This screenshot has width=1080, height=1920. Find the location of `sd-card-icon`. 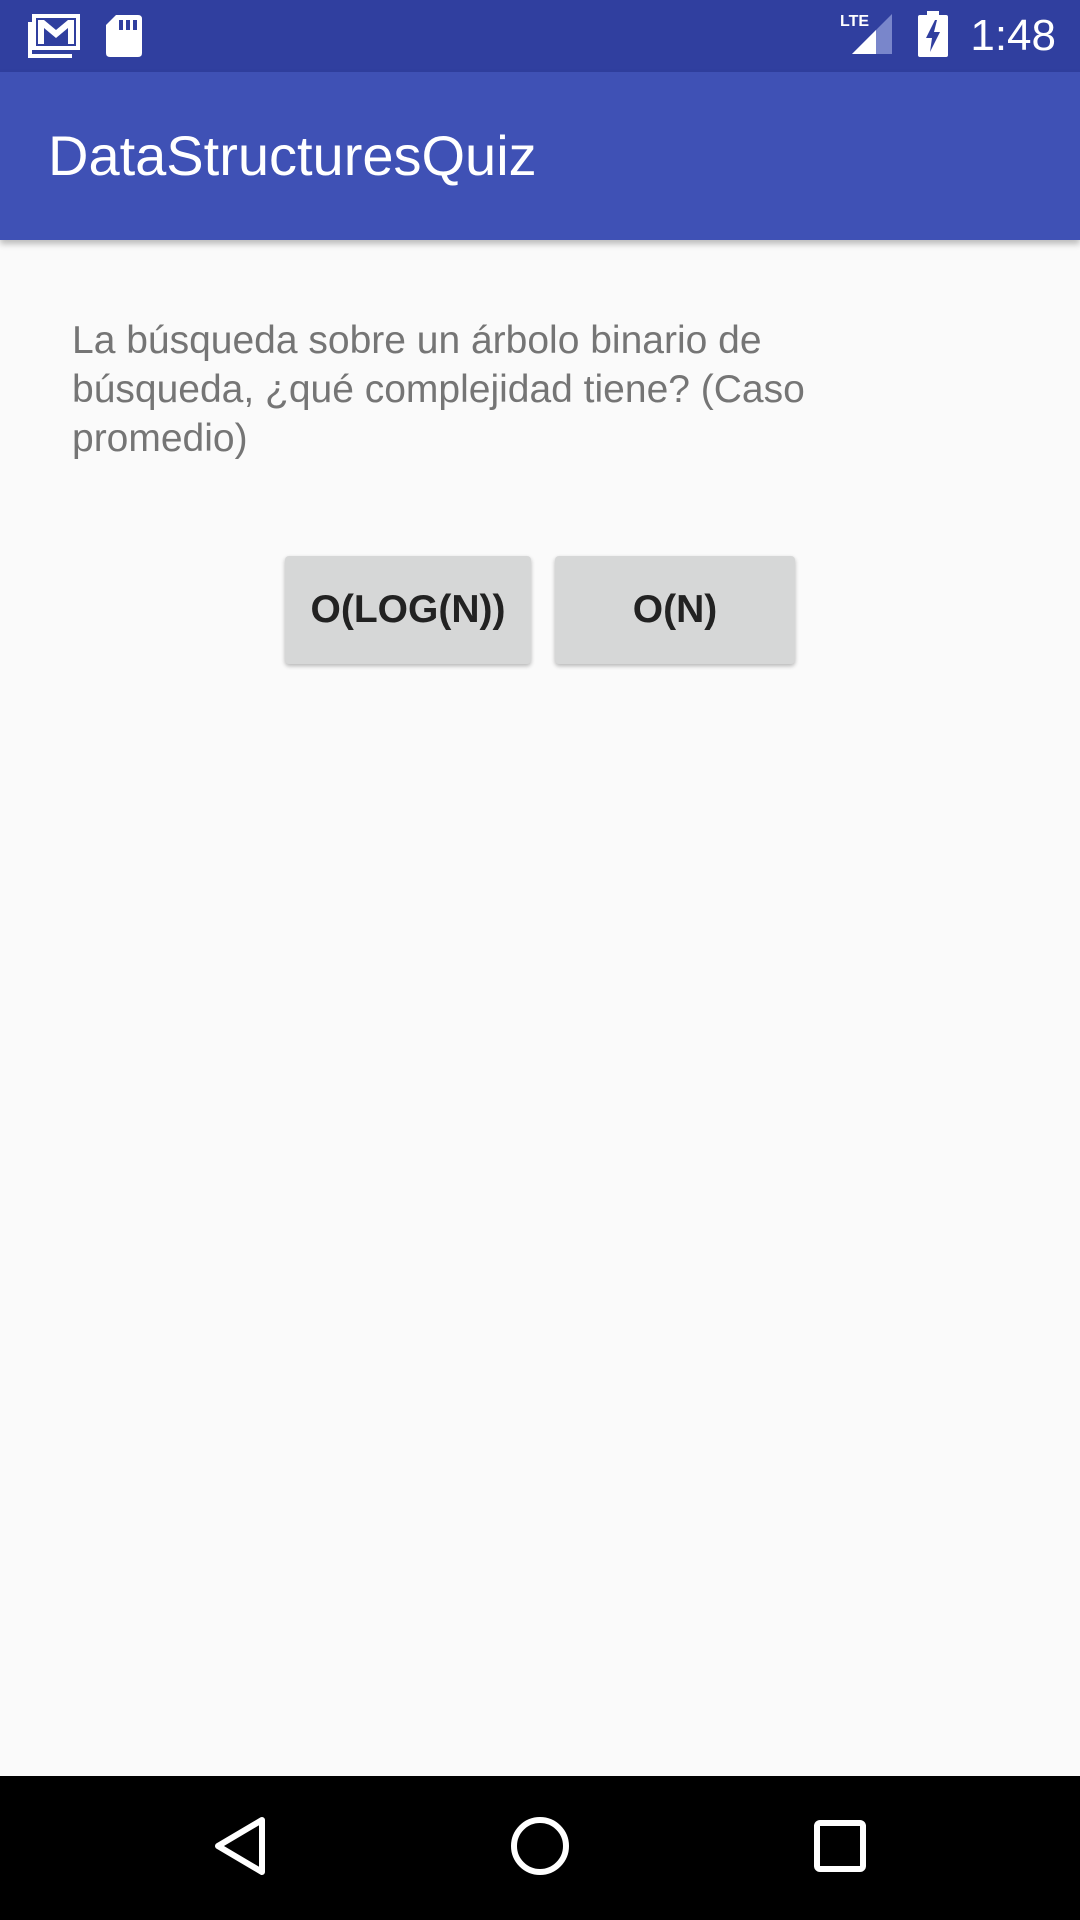

sd-card-icon is located at coordinates (124, 38).